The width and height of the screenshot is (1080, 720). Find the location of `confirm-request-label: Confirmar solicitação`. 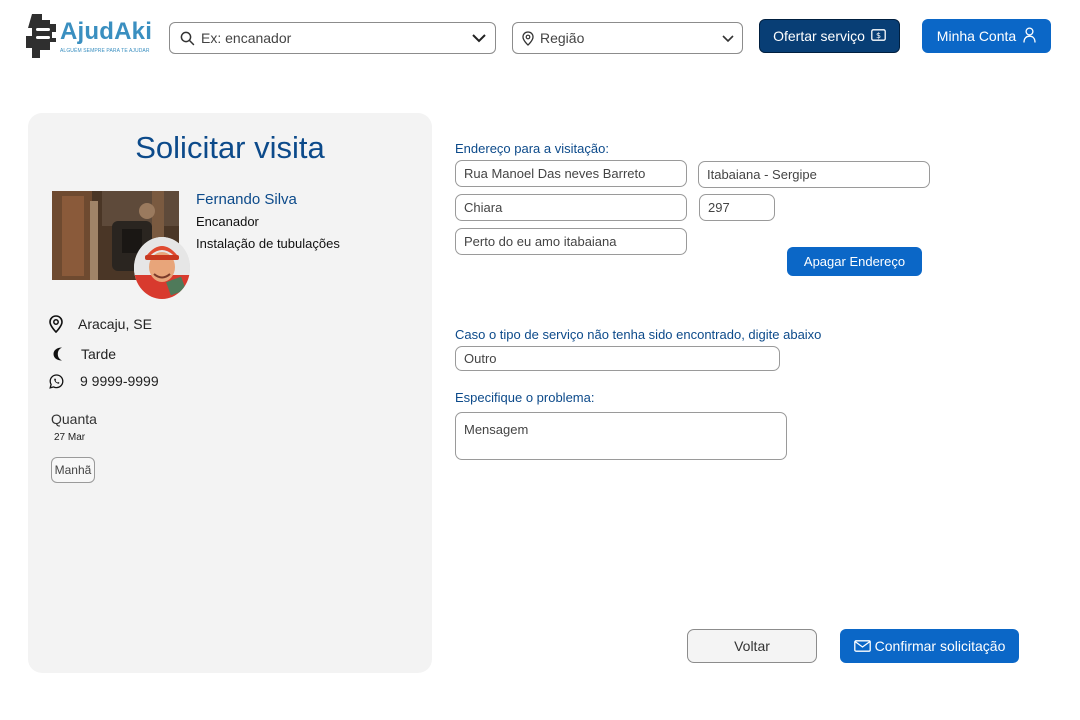

confirm-request-label: Confirmar solicitação is located at coordinates (940, 646).